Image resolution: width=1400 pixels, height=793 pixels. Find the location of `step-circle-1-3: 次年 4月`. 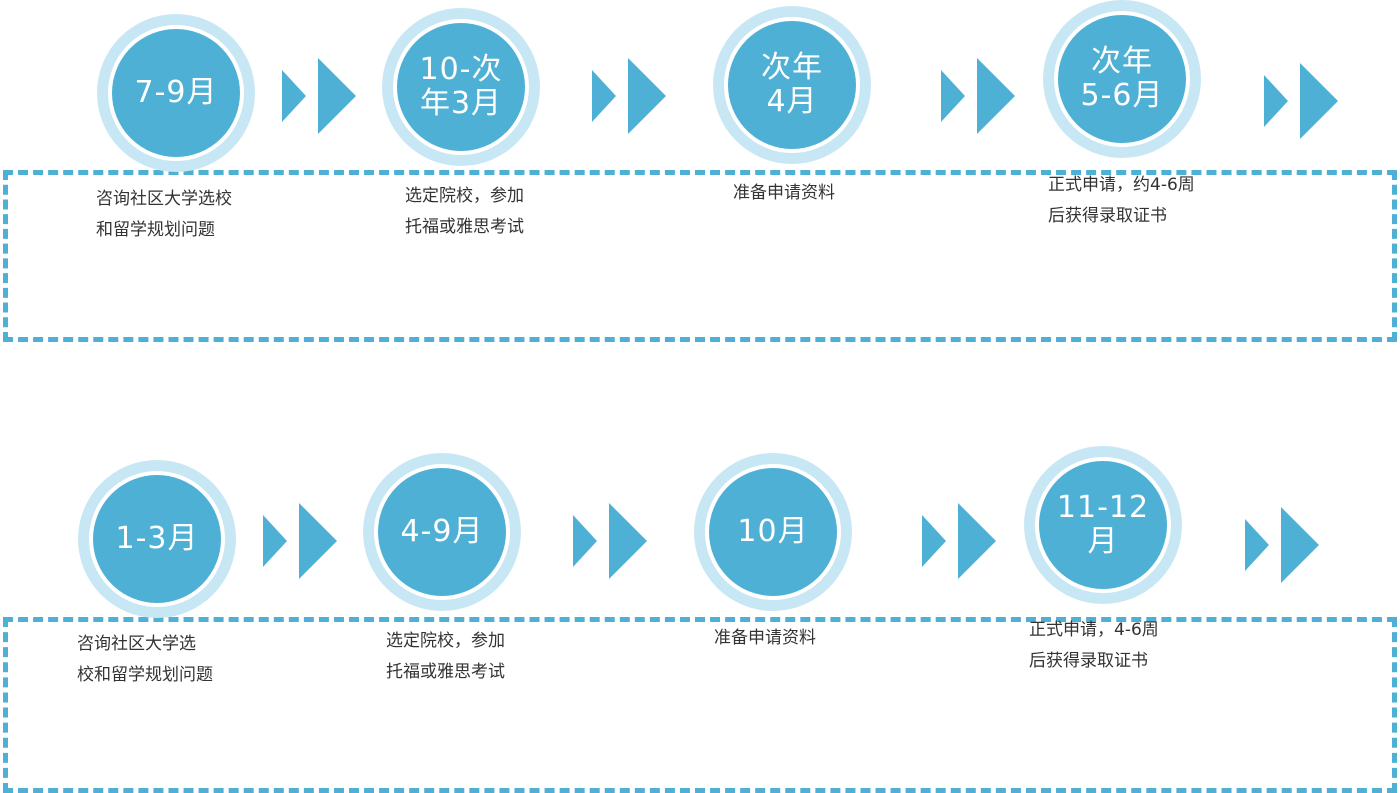

step-circle-1-3: 次年 4月 is located at coordinates (792, 85).